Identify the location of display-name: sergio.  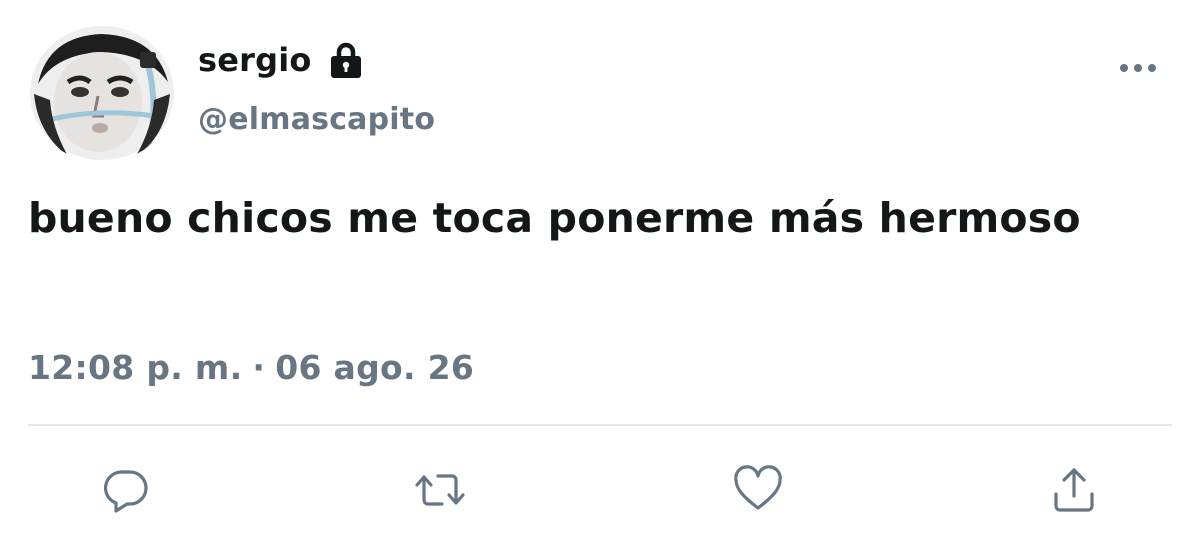
(255, 60).